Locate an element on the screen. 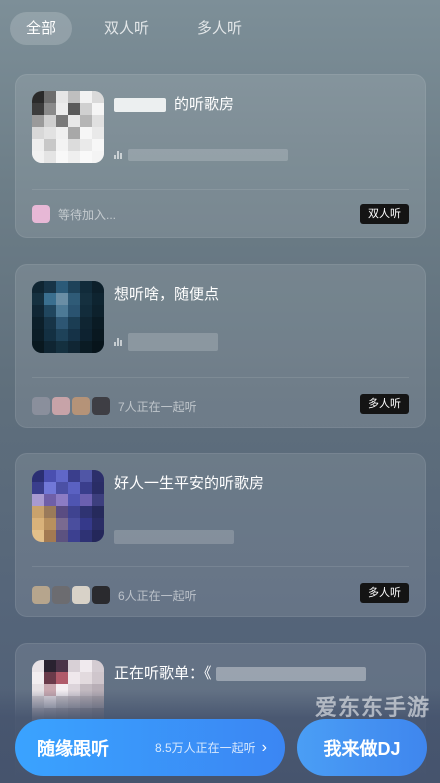 Image resolution: width=440 pixels, height=783 pixels. room-title: 好人一生平安的听歌房 is located at coordinates (189, 483).